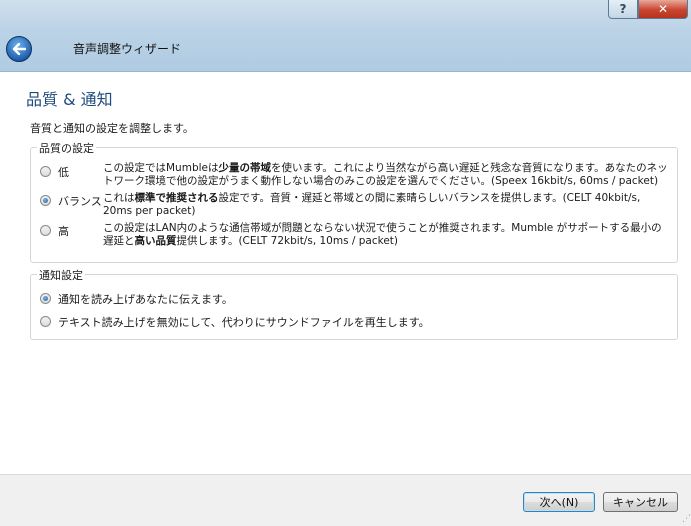  I want to click on quality-low-label: 低, so click(63, 172).